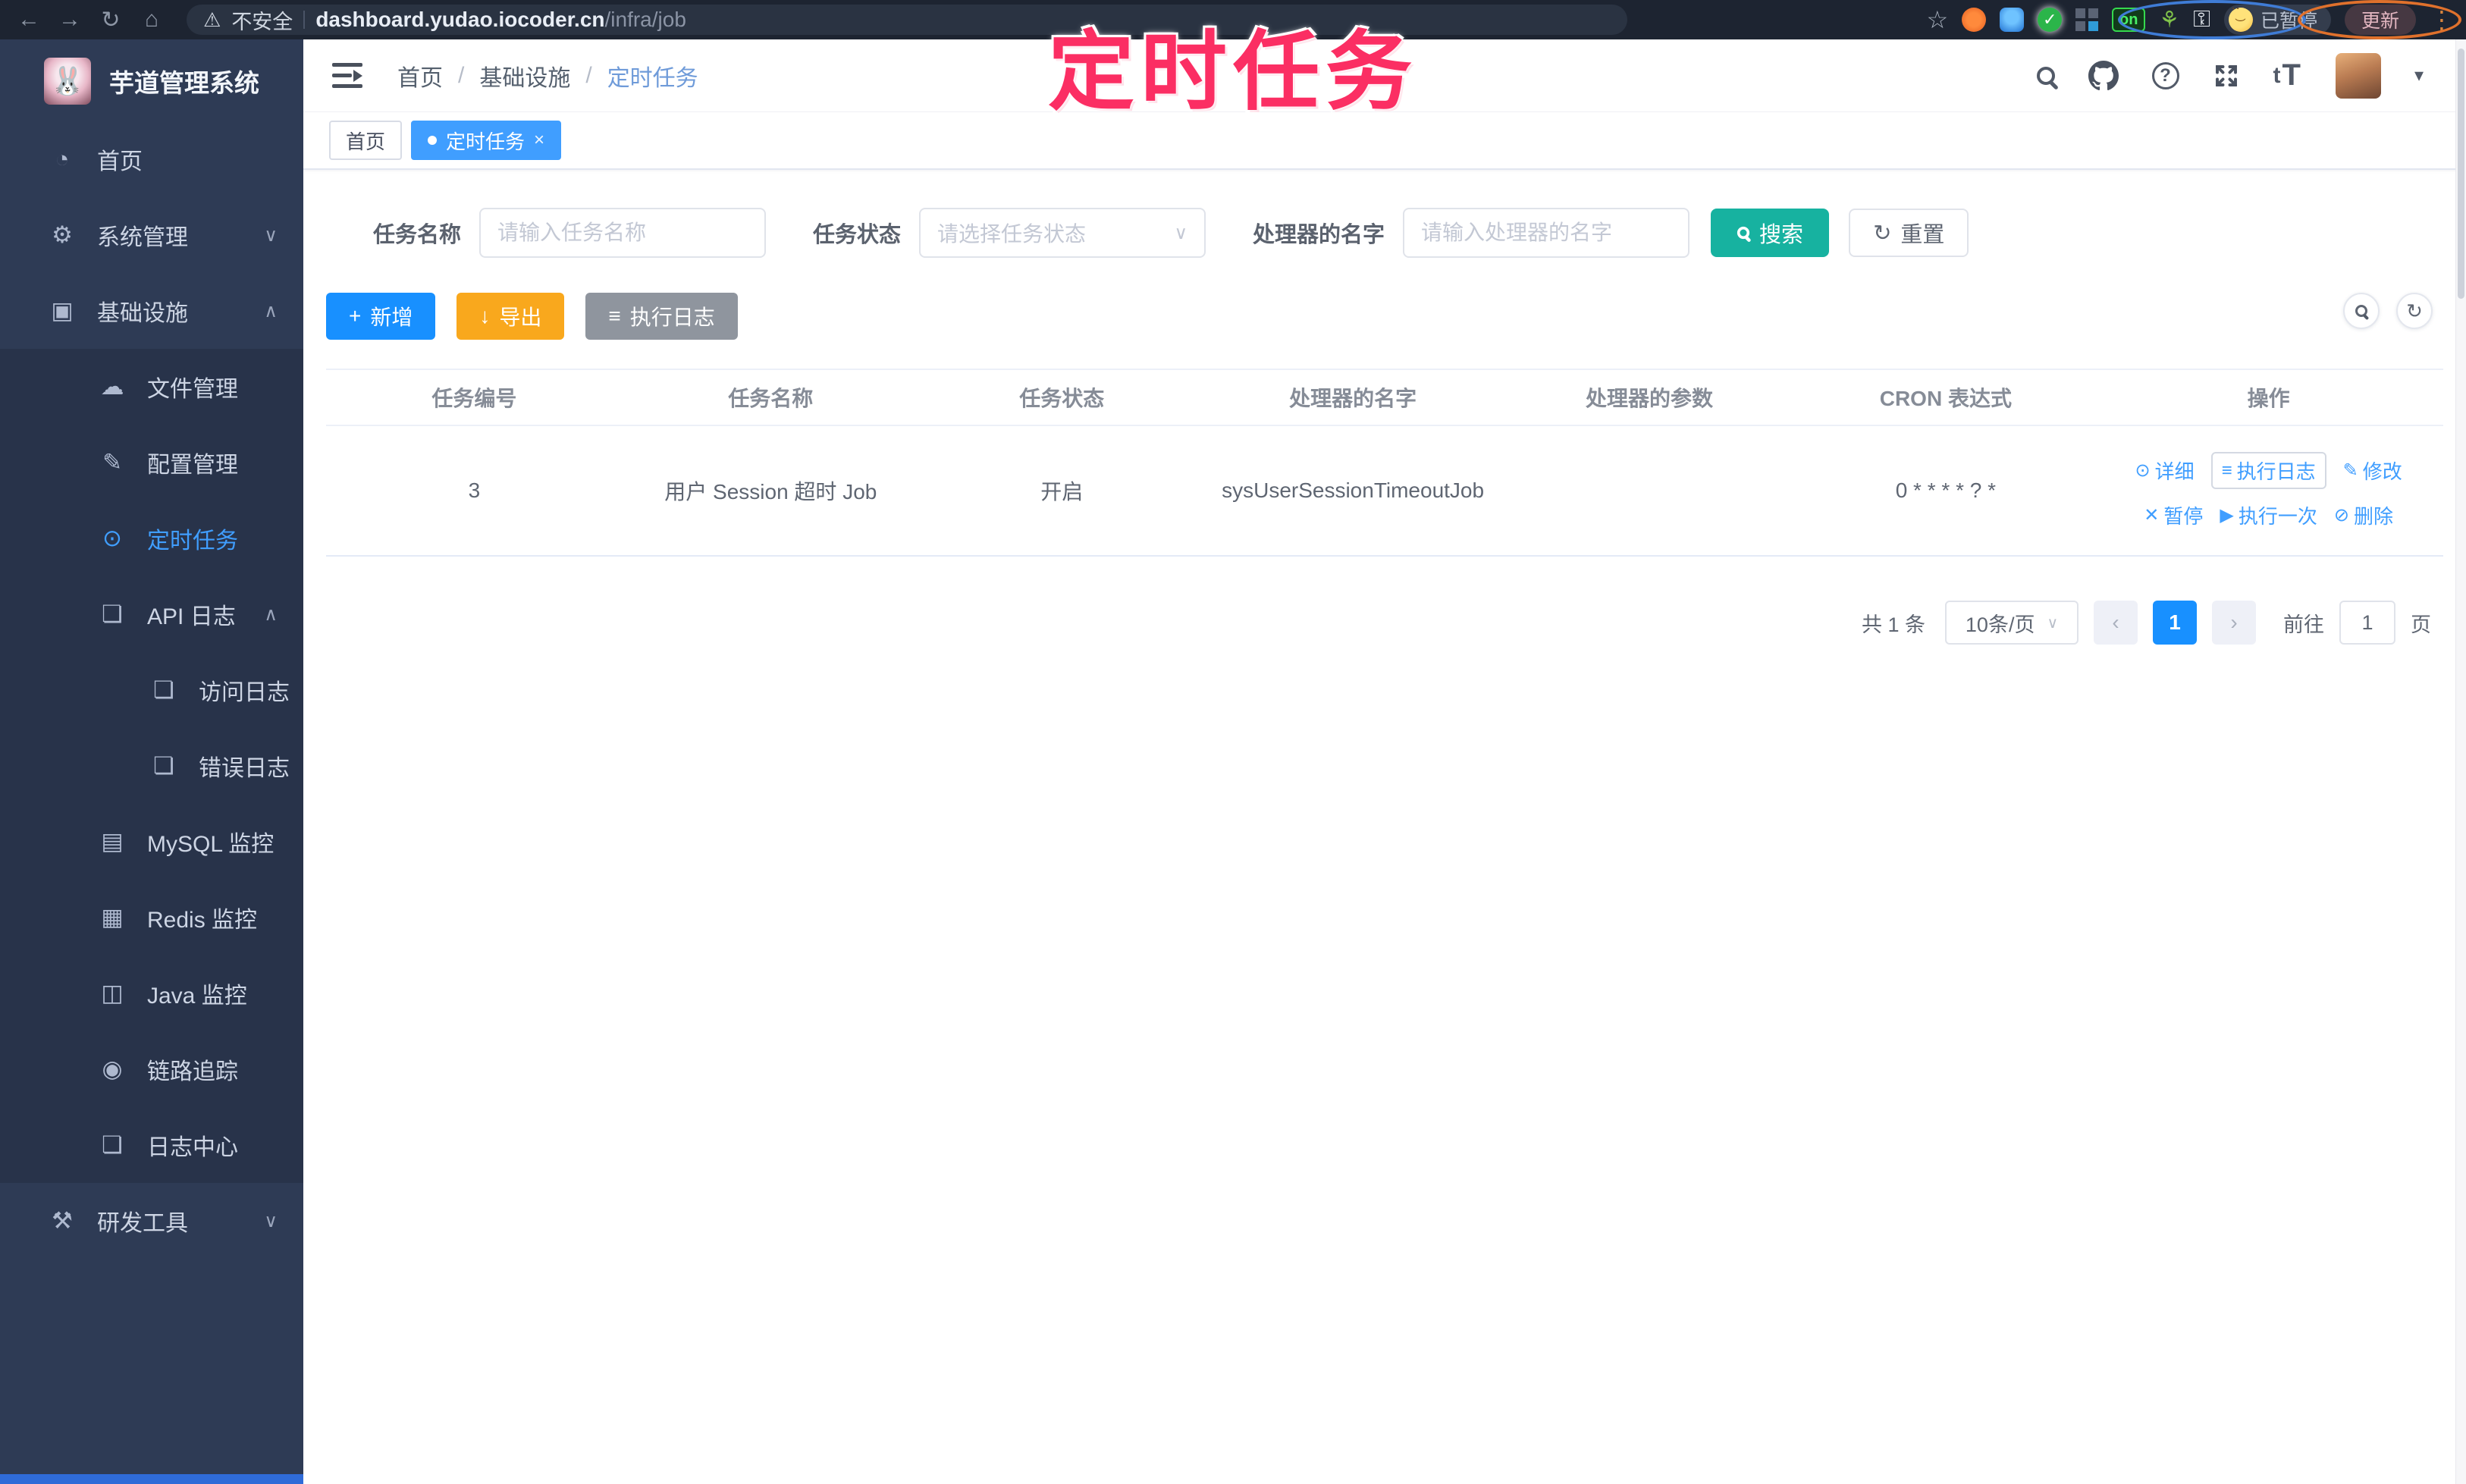 This screenshot has height=1484, width=2466. I want to click on extensions-puzzle-icon: ⚿, so click(2201, 20).